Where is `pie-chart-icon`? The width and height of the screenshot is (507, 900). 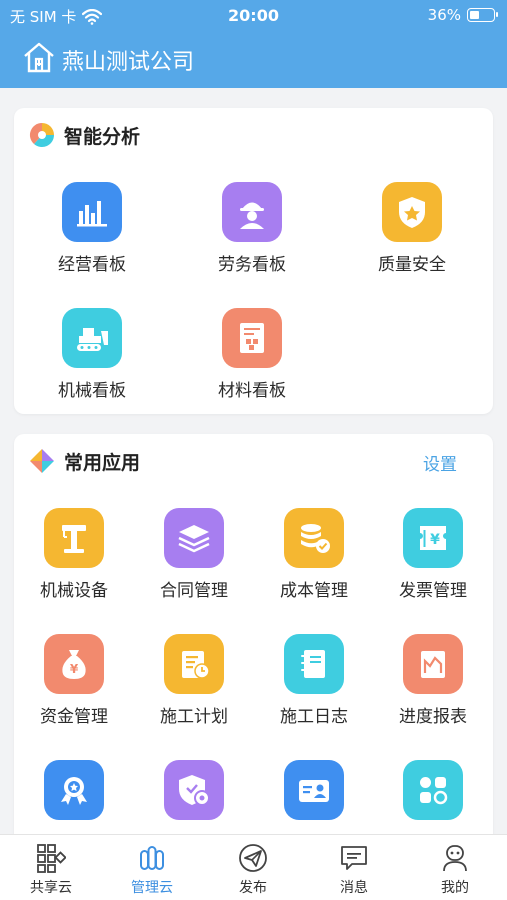
pie-chart-icon is located at coordinates (42, 135).